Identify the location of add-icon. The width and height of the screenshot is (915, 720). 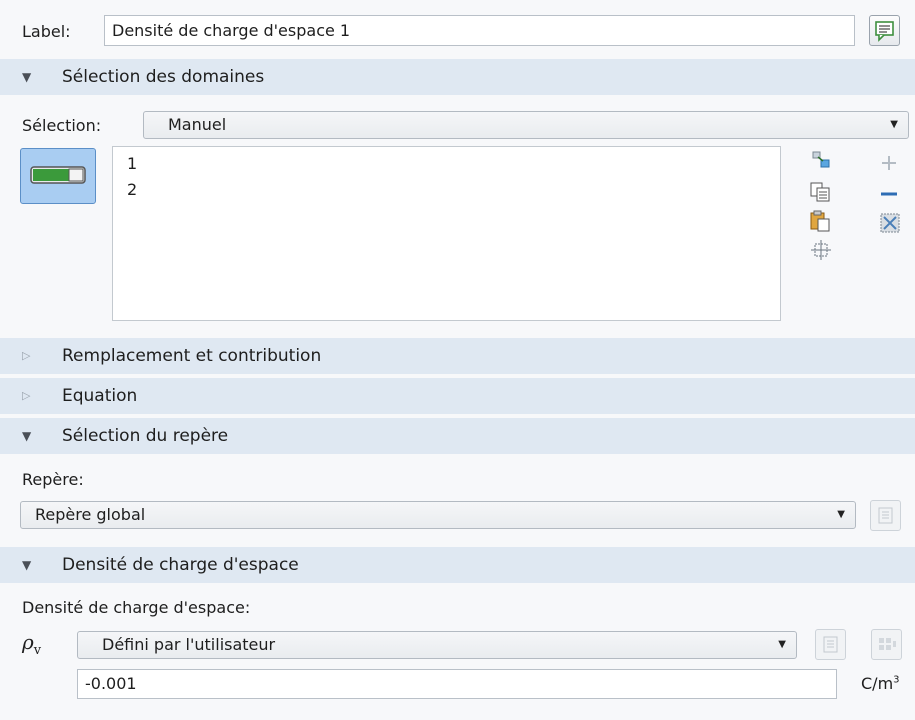
(889, 163).